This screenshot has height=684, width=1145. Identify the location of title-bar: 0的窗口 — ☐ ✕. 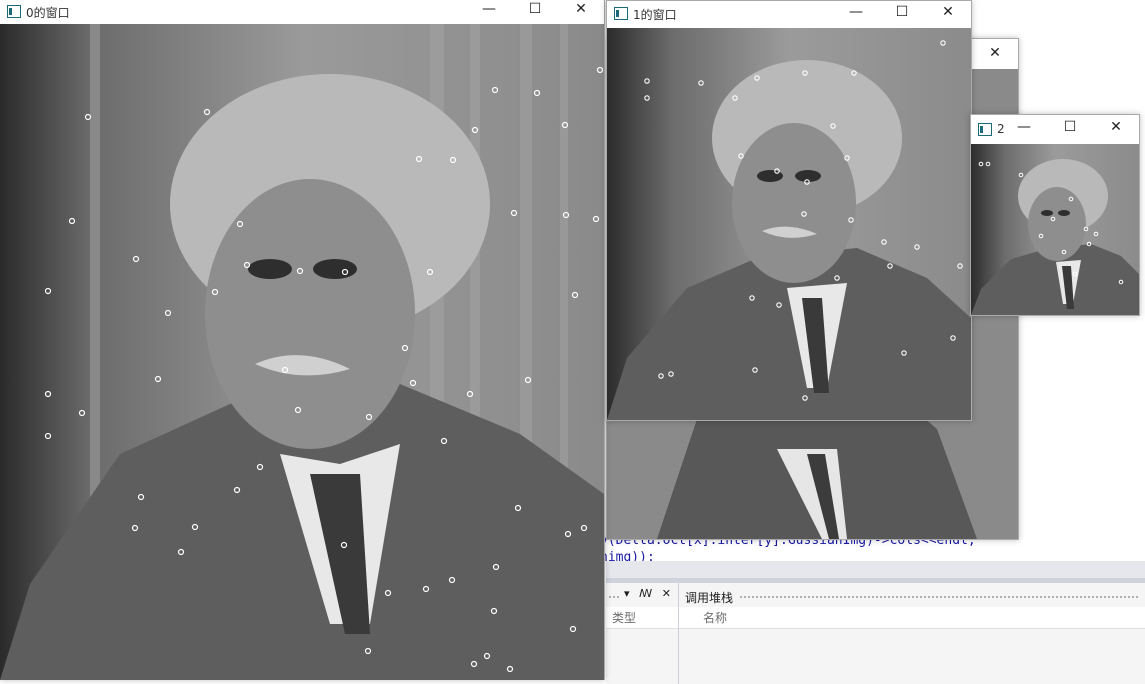
(302, 12).